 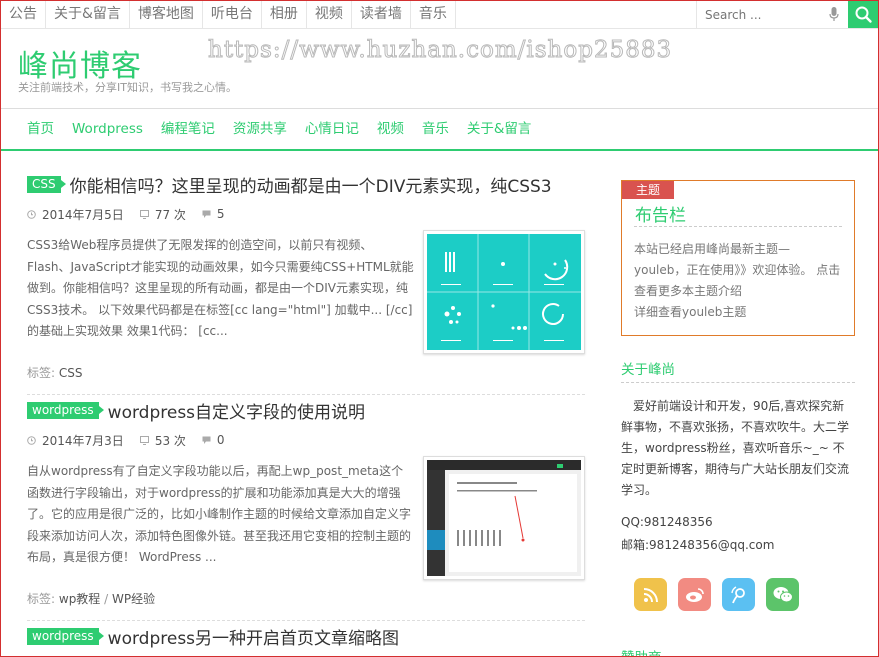 What do you see at coordinates (834, 14) in the screenshot?
I see `microphone-icon` at bounding box center [834, 14].